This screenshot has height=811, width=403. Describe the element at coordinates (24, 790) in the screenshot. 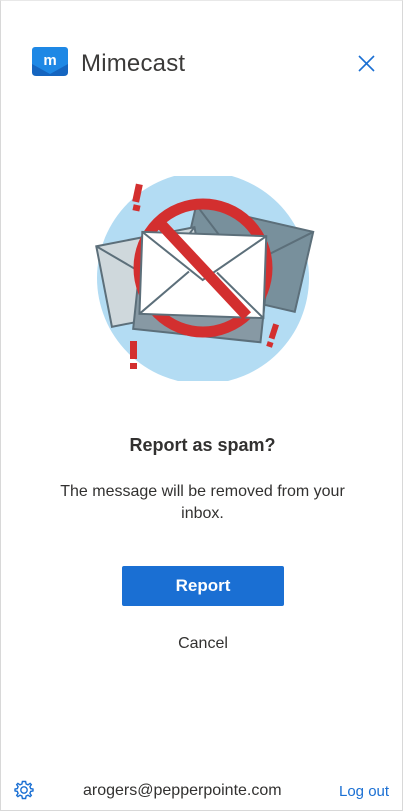

I see `gear-icon` at that location.